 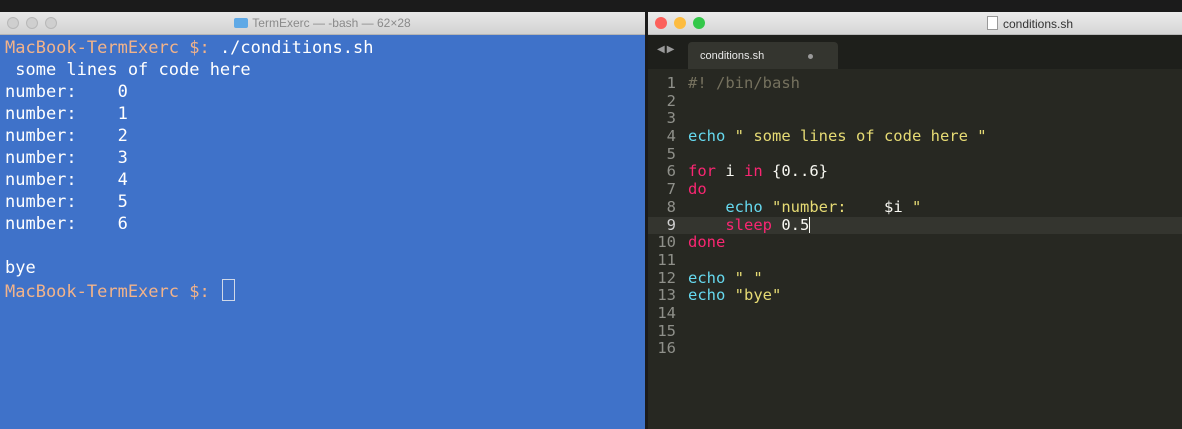 What do you see at coordinates (291, 48) in the screenshot?
I see `command-text: ./conditions.sh` at bounding box center [291, 48].